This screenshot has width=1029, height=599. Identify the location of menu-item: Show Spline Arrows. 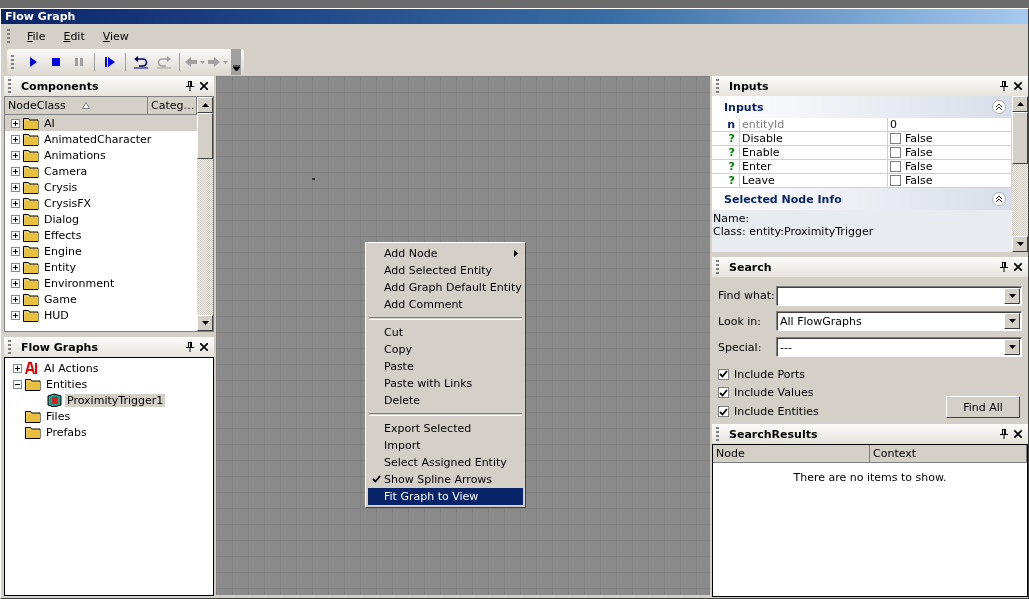
(445, 479).